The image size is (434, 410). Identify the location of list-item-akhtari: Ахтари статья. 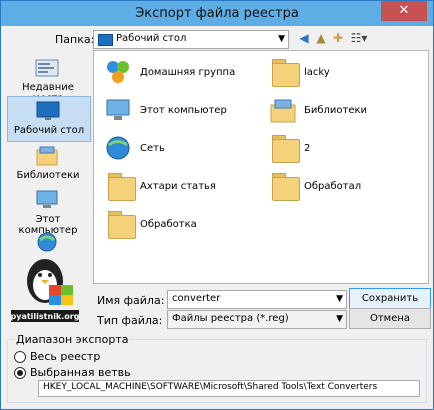
(175, 187).